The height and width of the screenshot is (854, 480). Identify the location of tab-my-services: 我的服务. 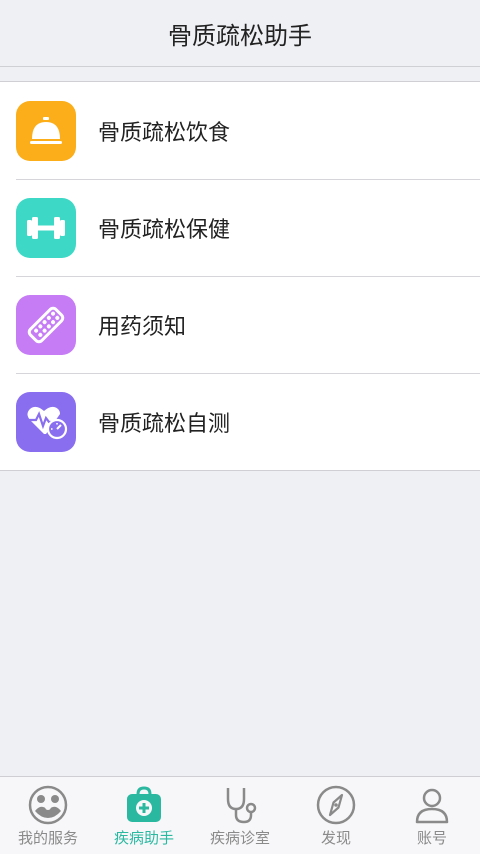
(48, 815).